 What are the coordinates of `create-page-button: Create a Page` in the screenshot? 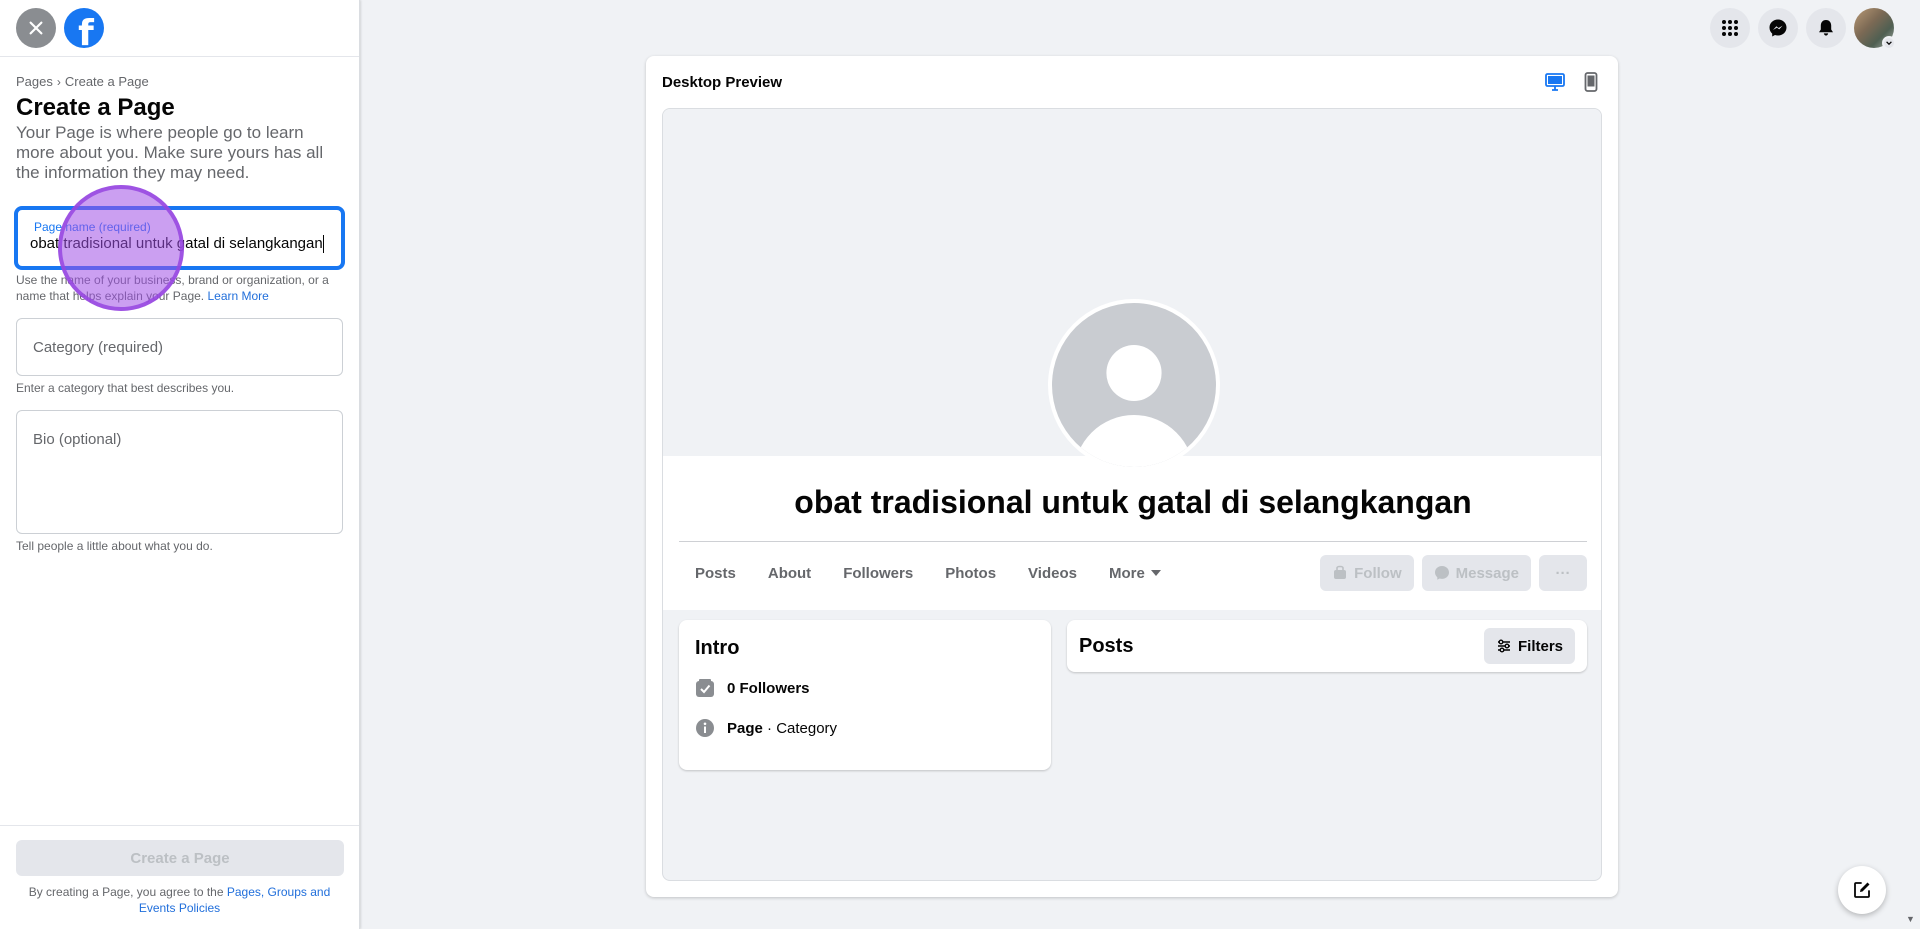 It's located at (180, 858).